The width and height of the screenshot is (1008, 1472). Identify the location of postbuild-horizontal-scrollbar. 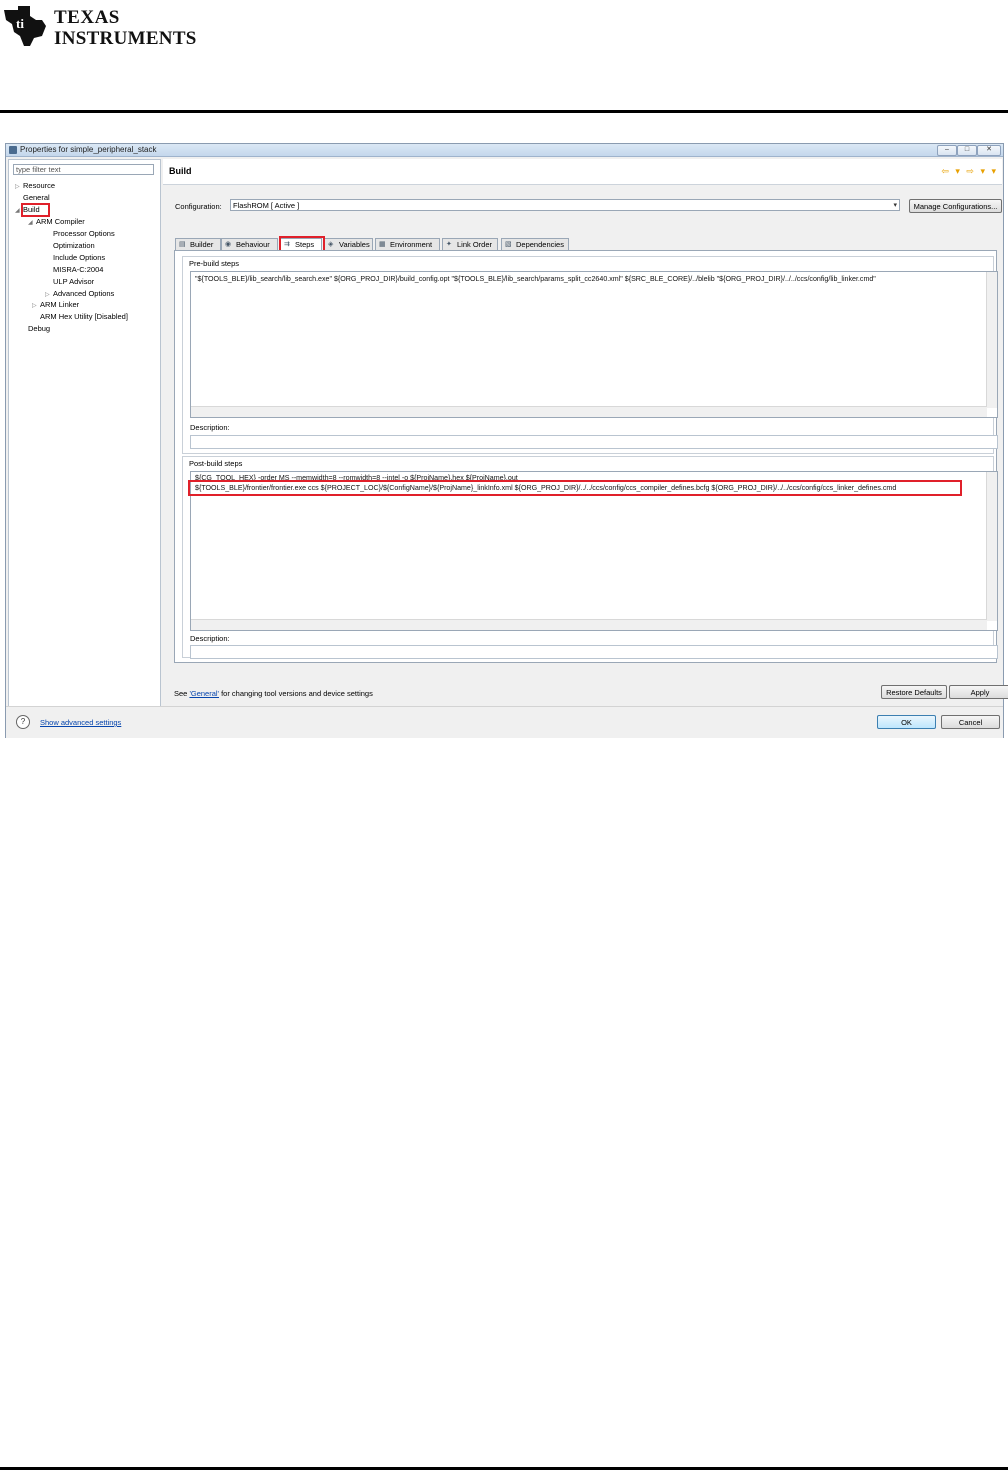
(589, 624).